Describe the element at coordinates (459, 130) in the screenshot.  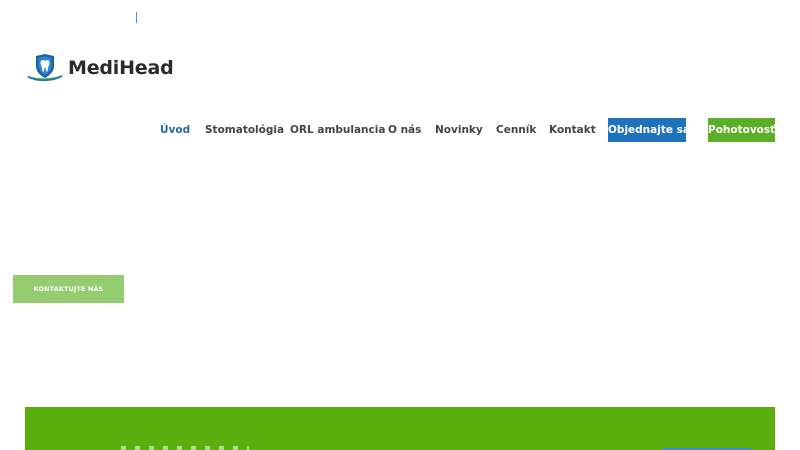
I see `nav-item-novinky: Novinky` at that location.